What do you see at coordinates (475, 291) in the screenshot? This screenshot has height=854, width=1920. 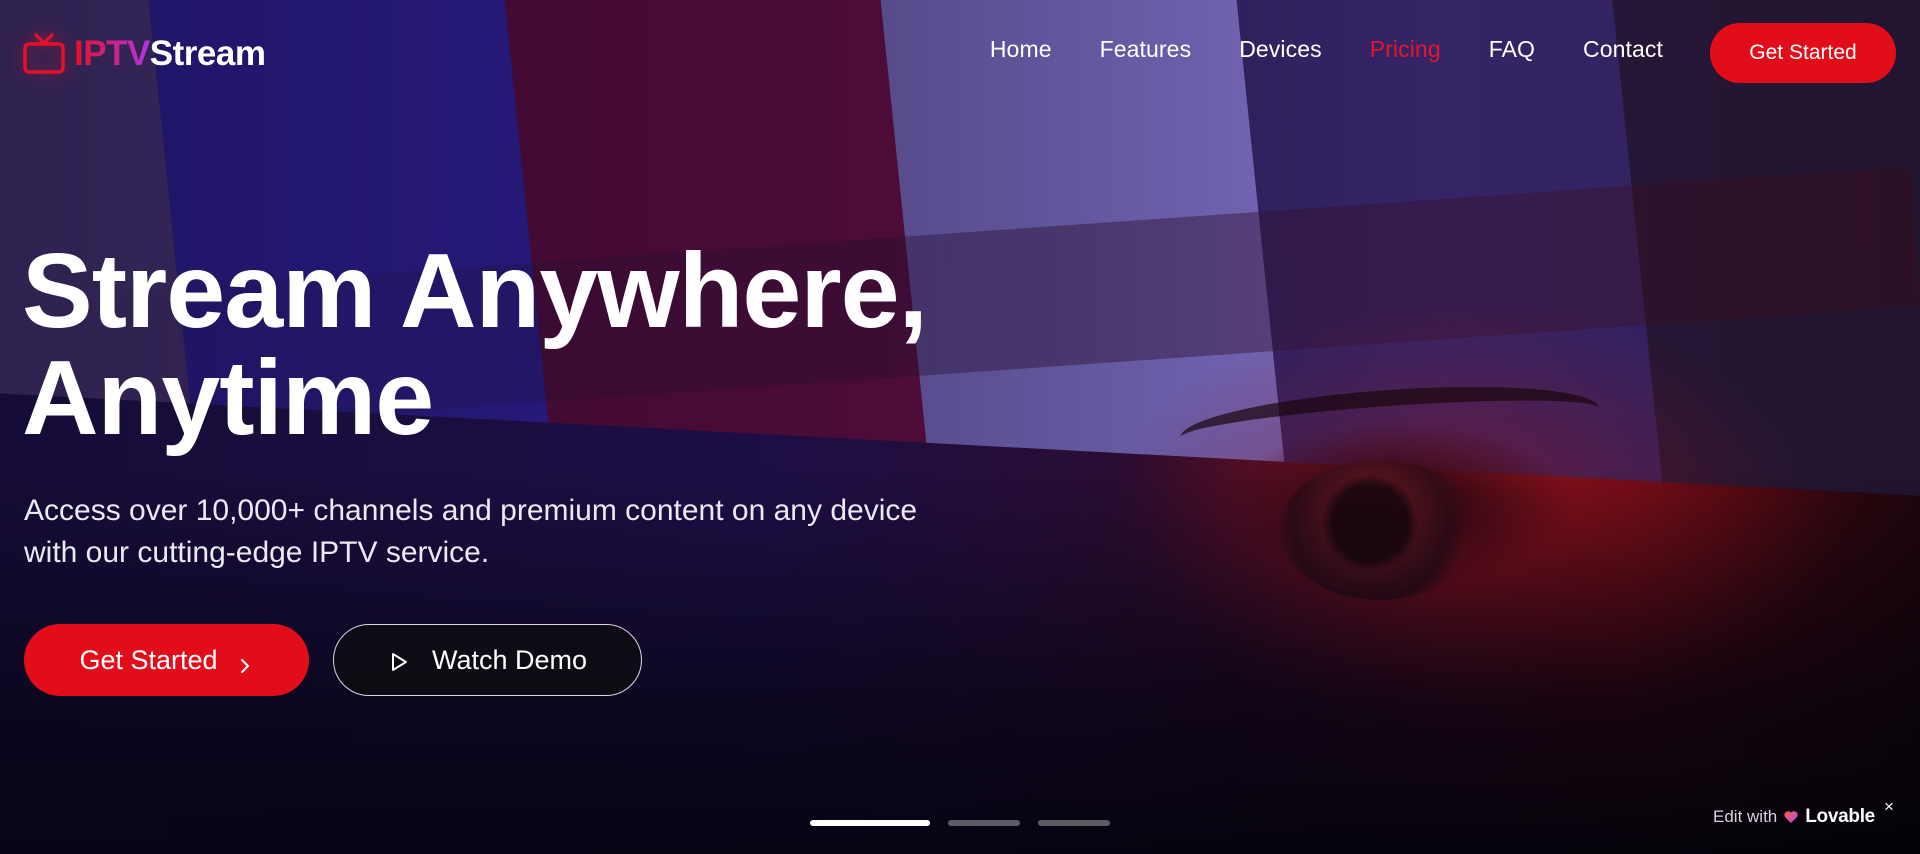 I see `headline-line-1: Stream Anywhere,` at bounding box center [475, 291].